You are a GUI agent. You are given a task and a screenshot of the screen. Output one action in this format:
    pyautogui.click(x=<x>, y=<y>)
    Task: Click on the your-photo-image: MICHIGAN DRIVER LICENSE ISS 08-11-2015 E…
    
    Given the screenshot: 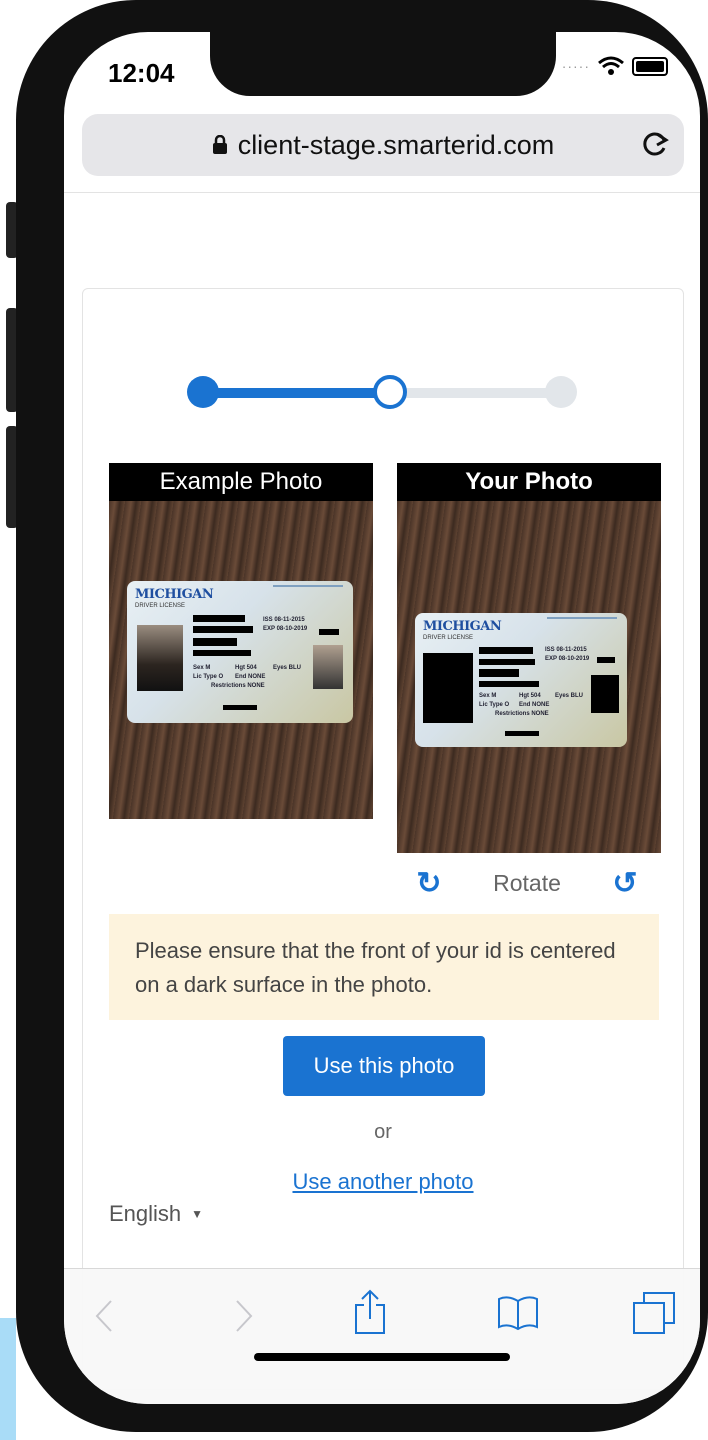 What is the action you would take?
    pyautogui.click(x=529, y=677)
    